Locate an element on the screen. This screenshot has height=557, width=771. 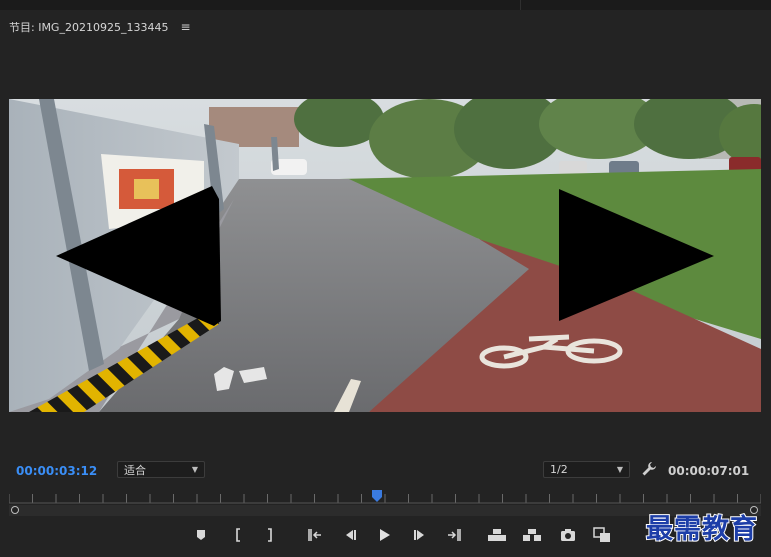
lift-icon is located at coordinates (497, 535).